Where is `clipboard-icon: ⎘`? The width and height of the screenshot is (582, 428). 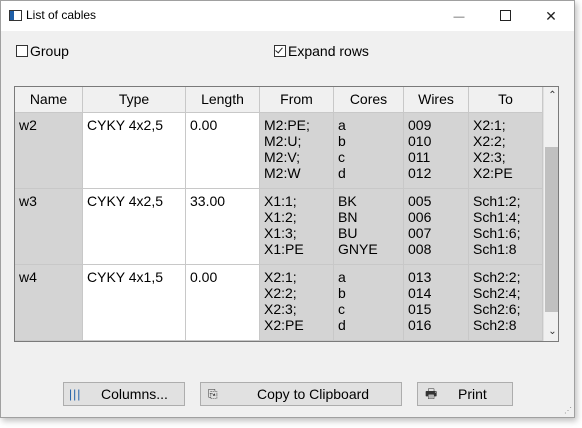 clipboard-icon: ⎘ is located at coordinates (213, 394).